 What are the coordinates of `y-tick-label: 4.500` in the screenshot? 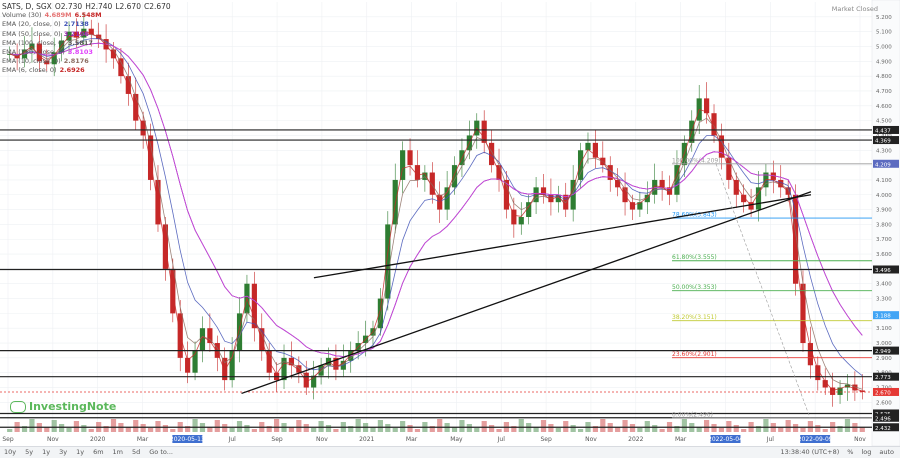 It's located at (884, 122).